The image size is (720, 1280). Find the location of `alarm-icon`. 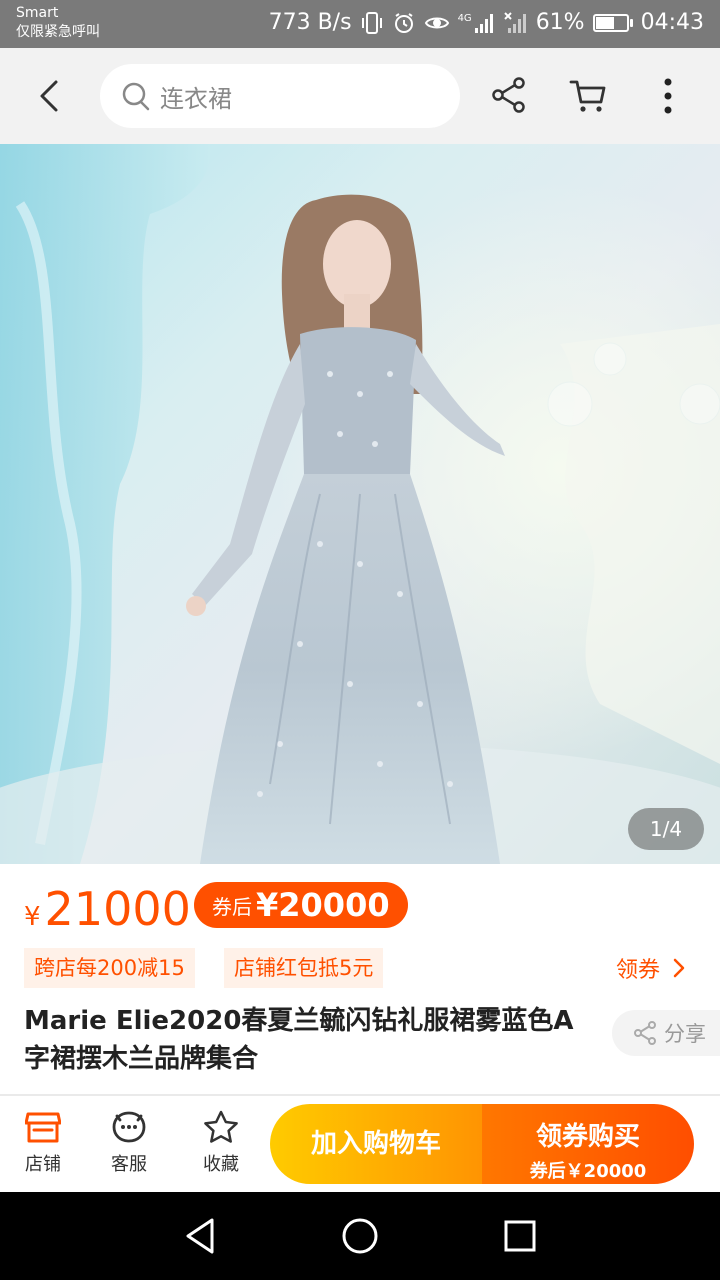

alarm-icon is located at coordinates (403, 22).